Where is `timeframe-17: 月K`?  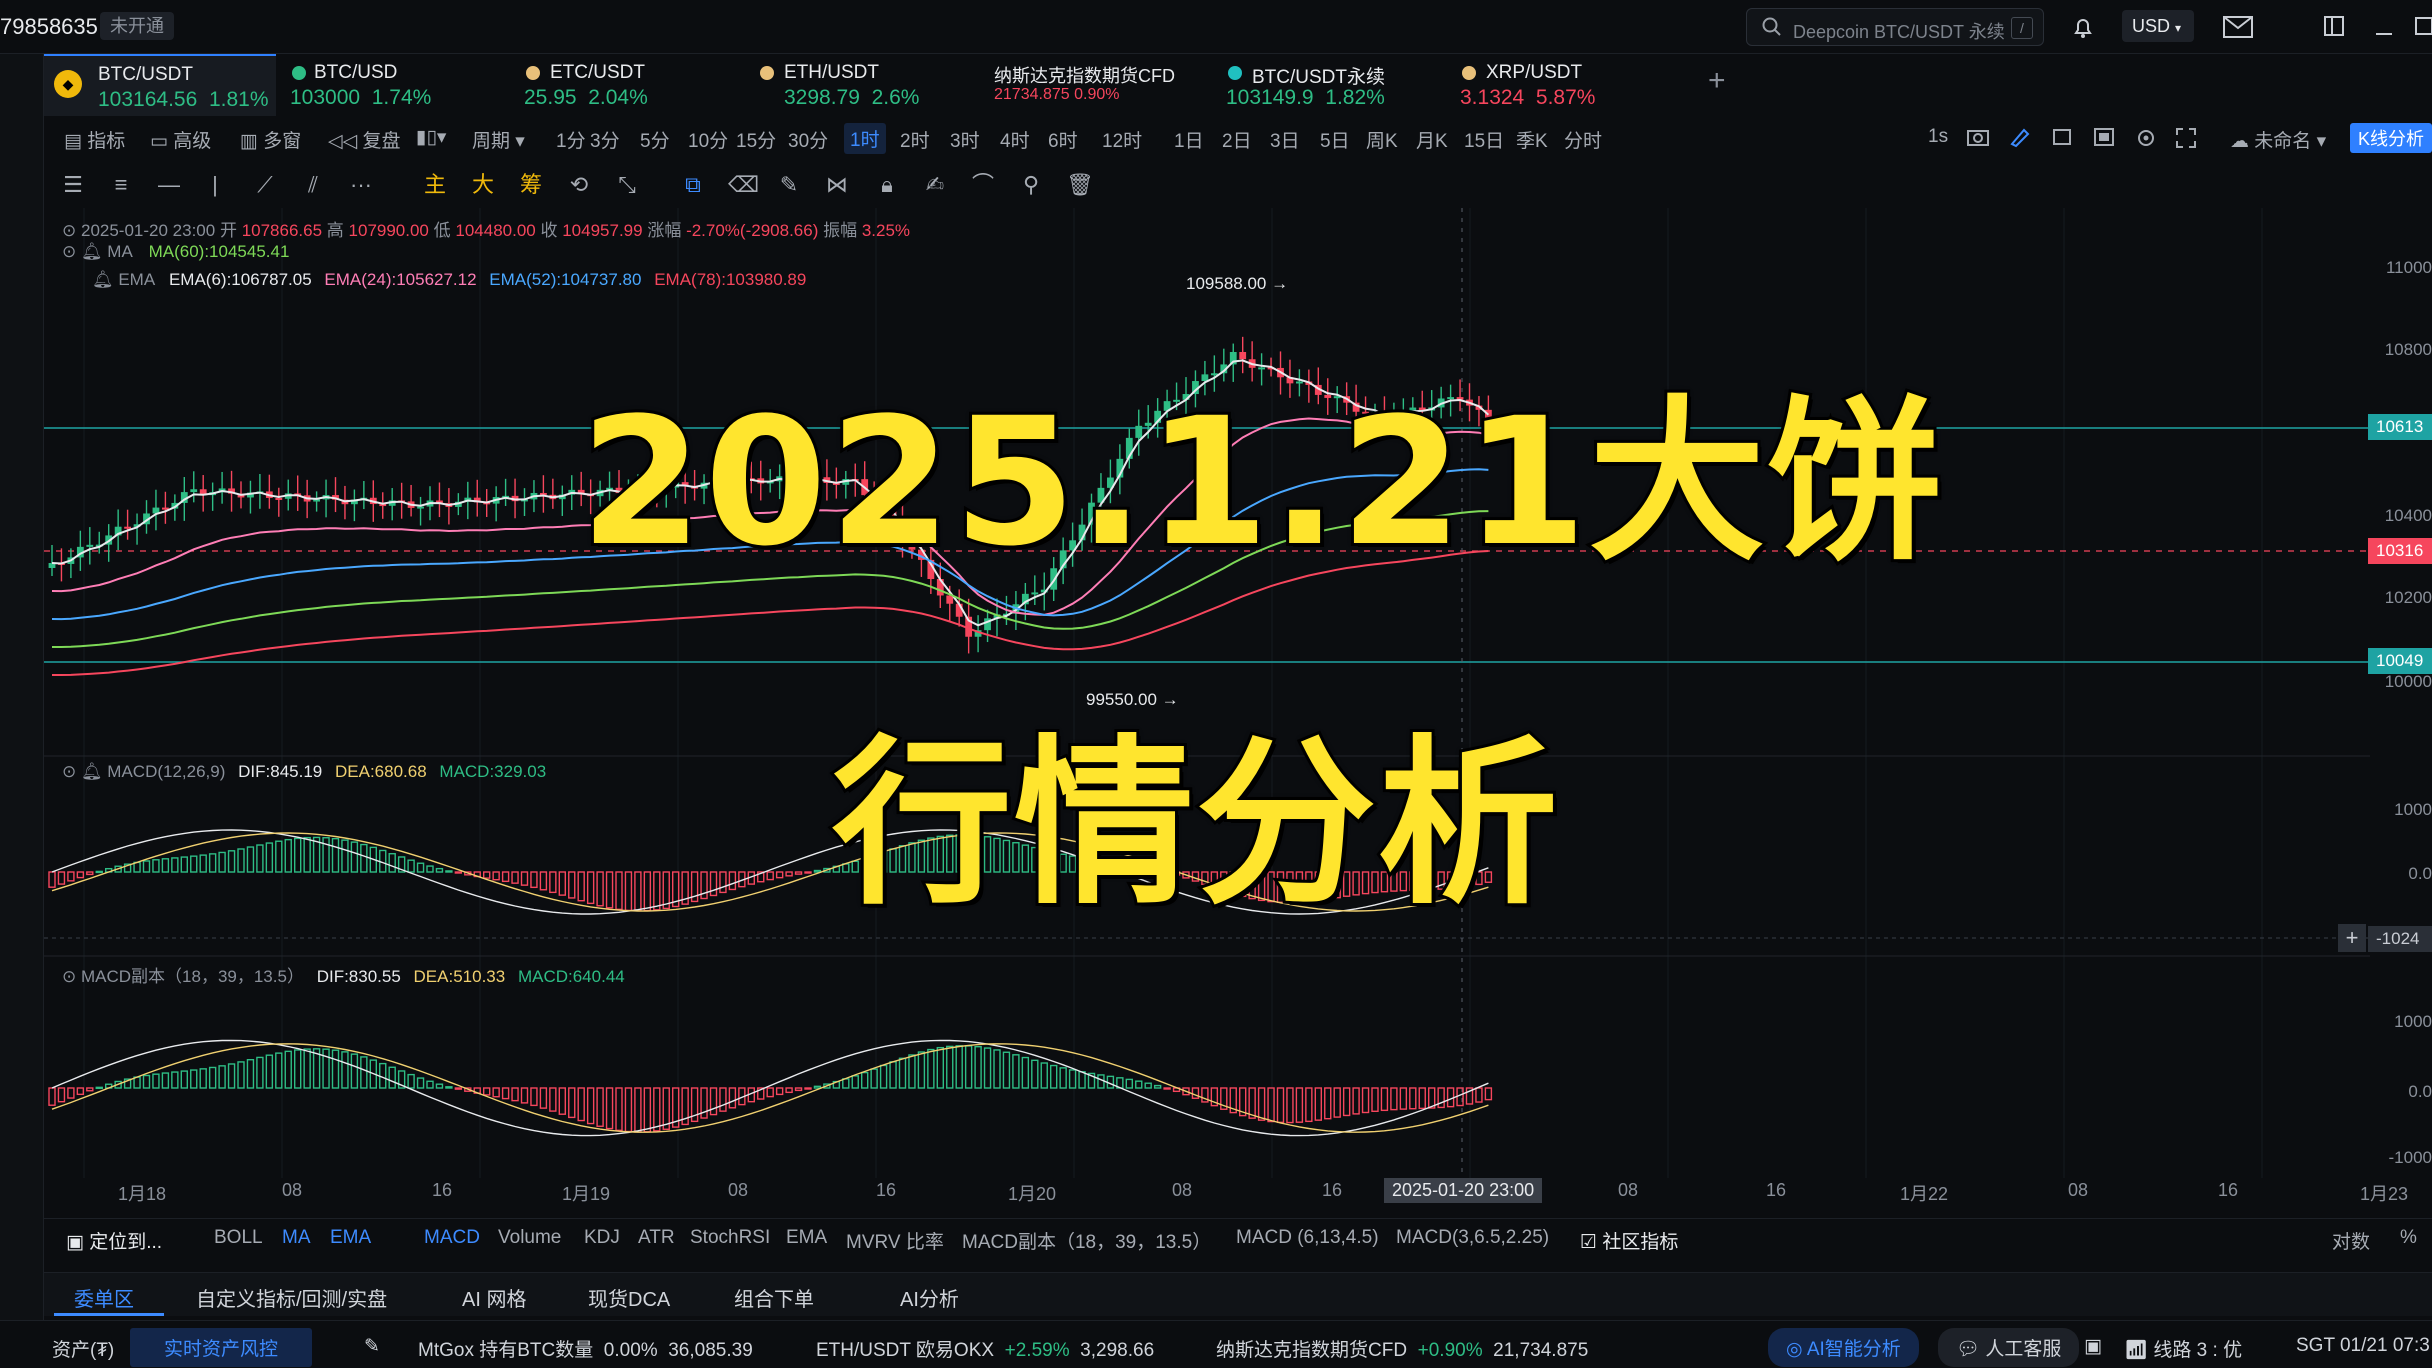
timeframe-17: 月K is located at coordinates (1432, 139).